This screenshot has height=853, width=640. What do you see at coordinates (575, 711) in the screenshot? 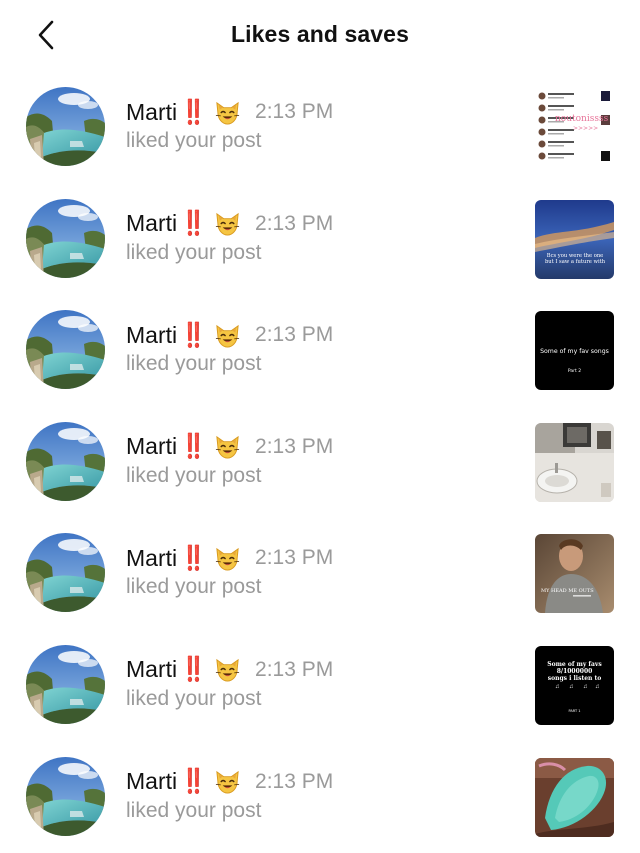
I see `svg-text: PART 1` at bounding box center [575, 711].